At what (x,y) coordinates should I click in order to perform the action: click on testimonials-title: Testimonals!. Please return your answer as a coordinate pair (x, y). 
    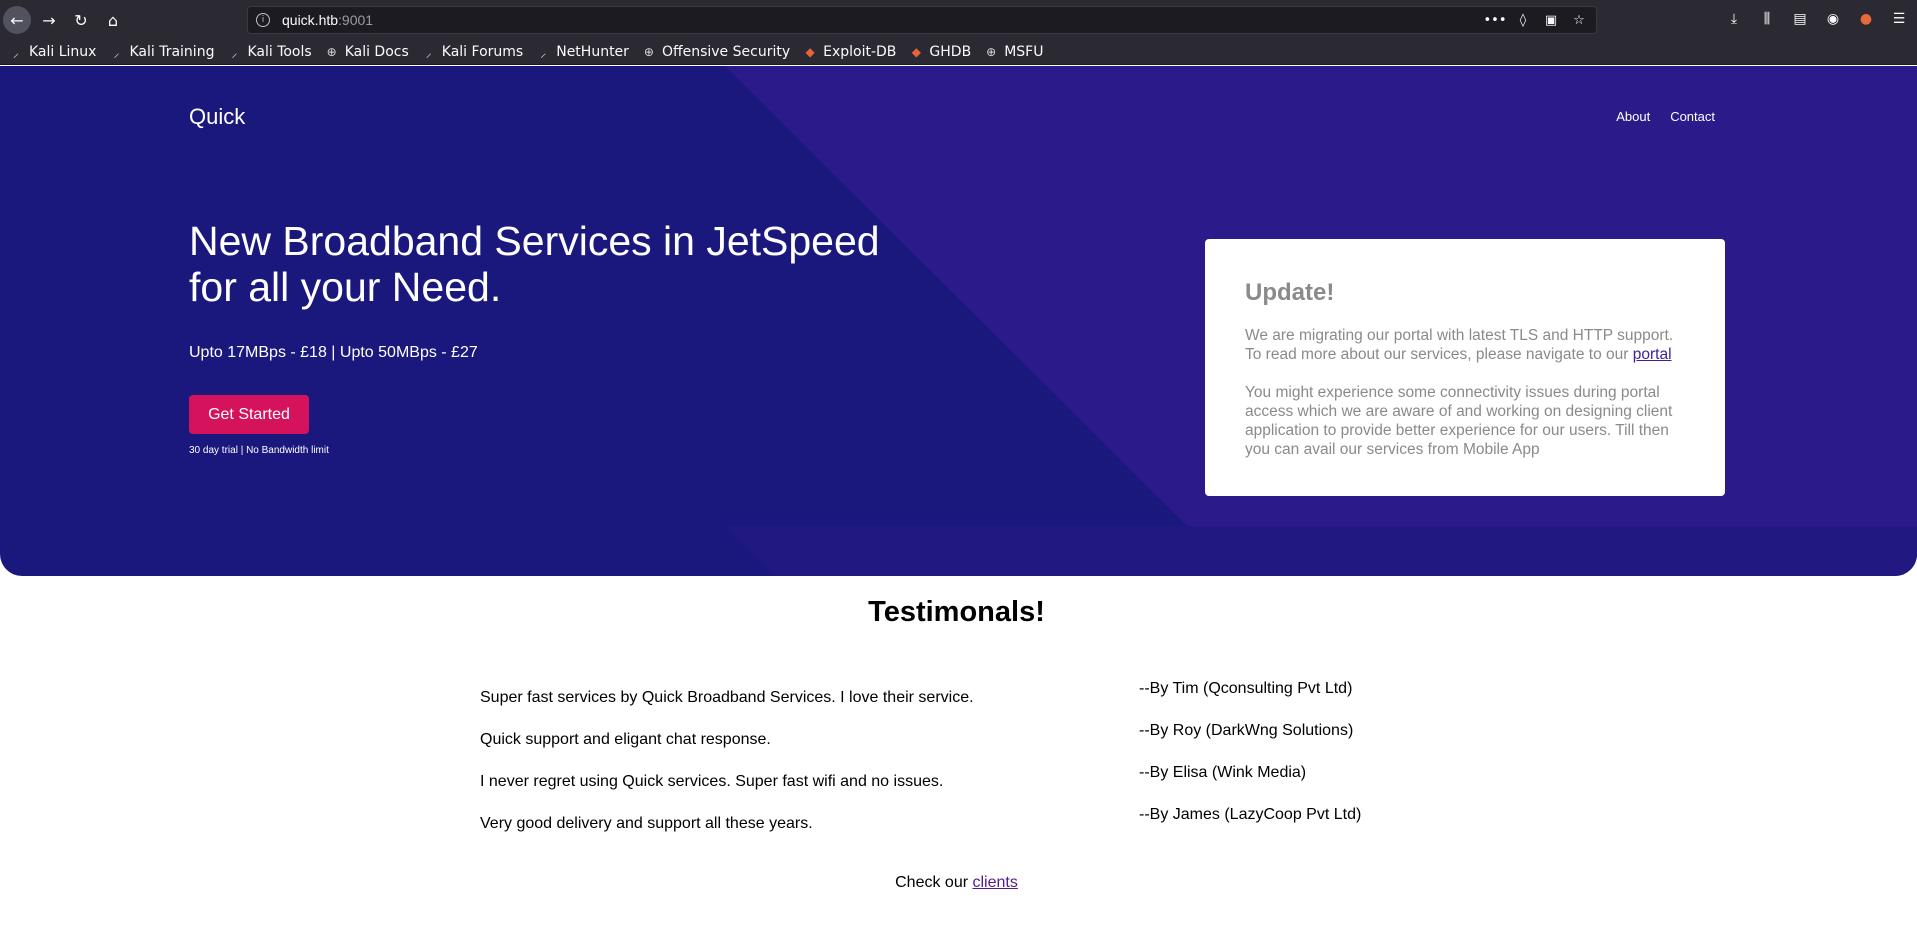
    Looking at the image, I should click on (956, 612).